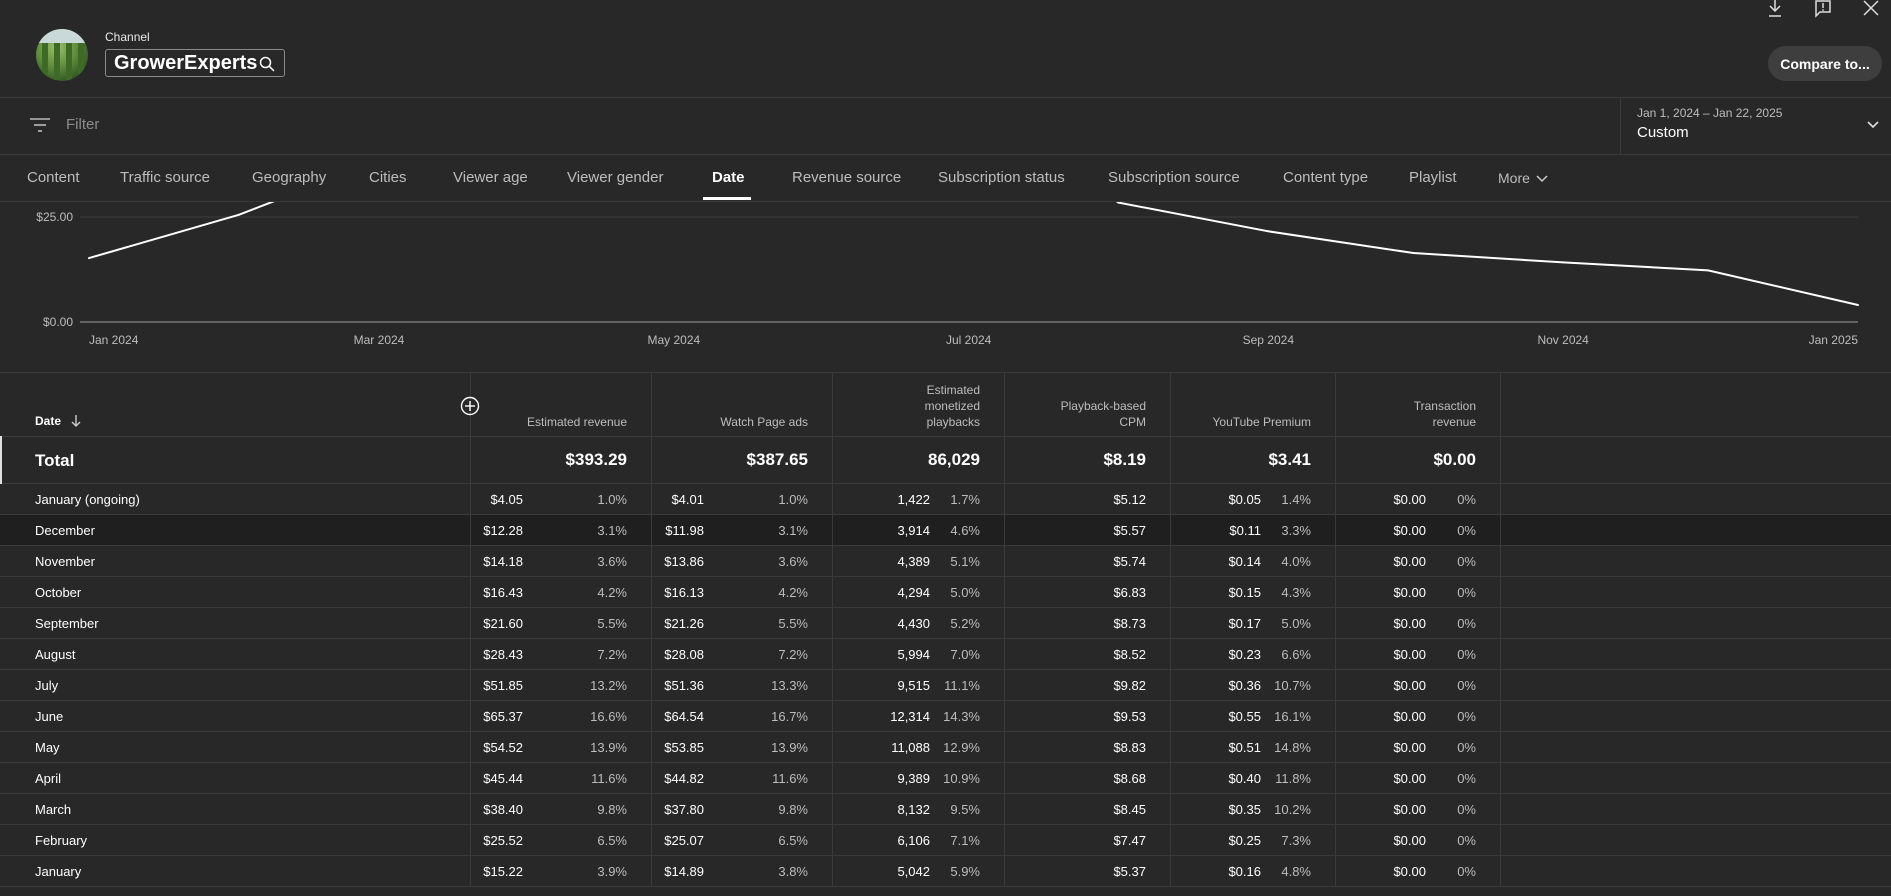 Image resolution: width=1891 pixels, height=896 pixels. I want to click on column-header-youtube-premium: YouTube Premium, so click(1253, 404).